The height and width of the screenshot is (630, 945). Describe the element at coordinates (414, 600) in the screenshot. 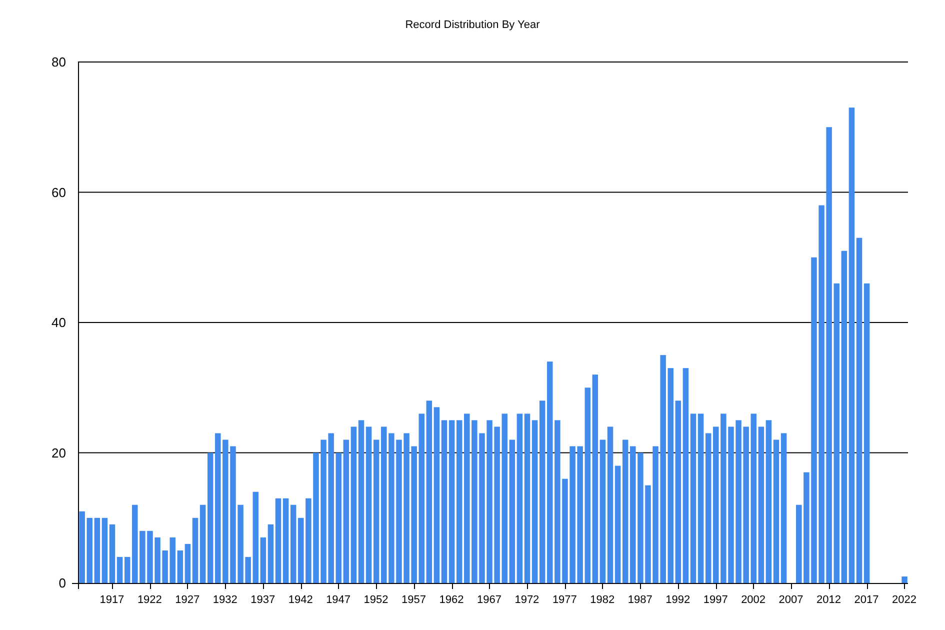

I see `x-tick-label: 1957` at that location.